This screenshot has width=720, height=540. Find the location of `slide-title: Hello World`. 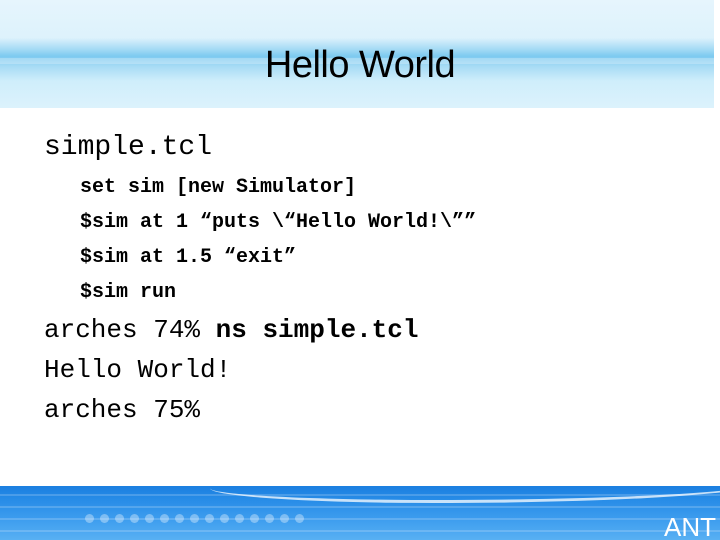

slide-title: Hello World is located at coordinates (360, 65).